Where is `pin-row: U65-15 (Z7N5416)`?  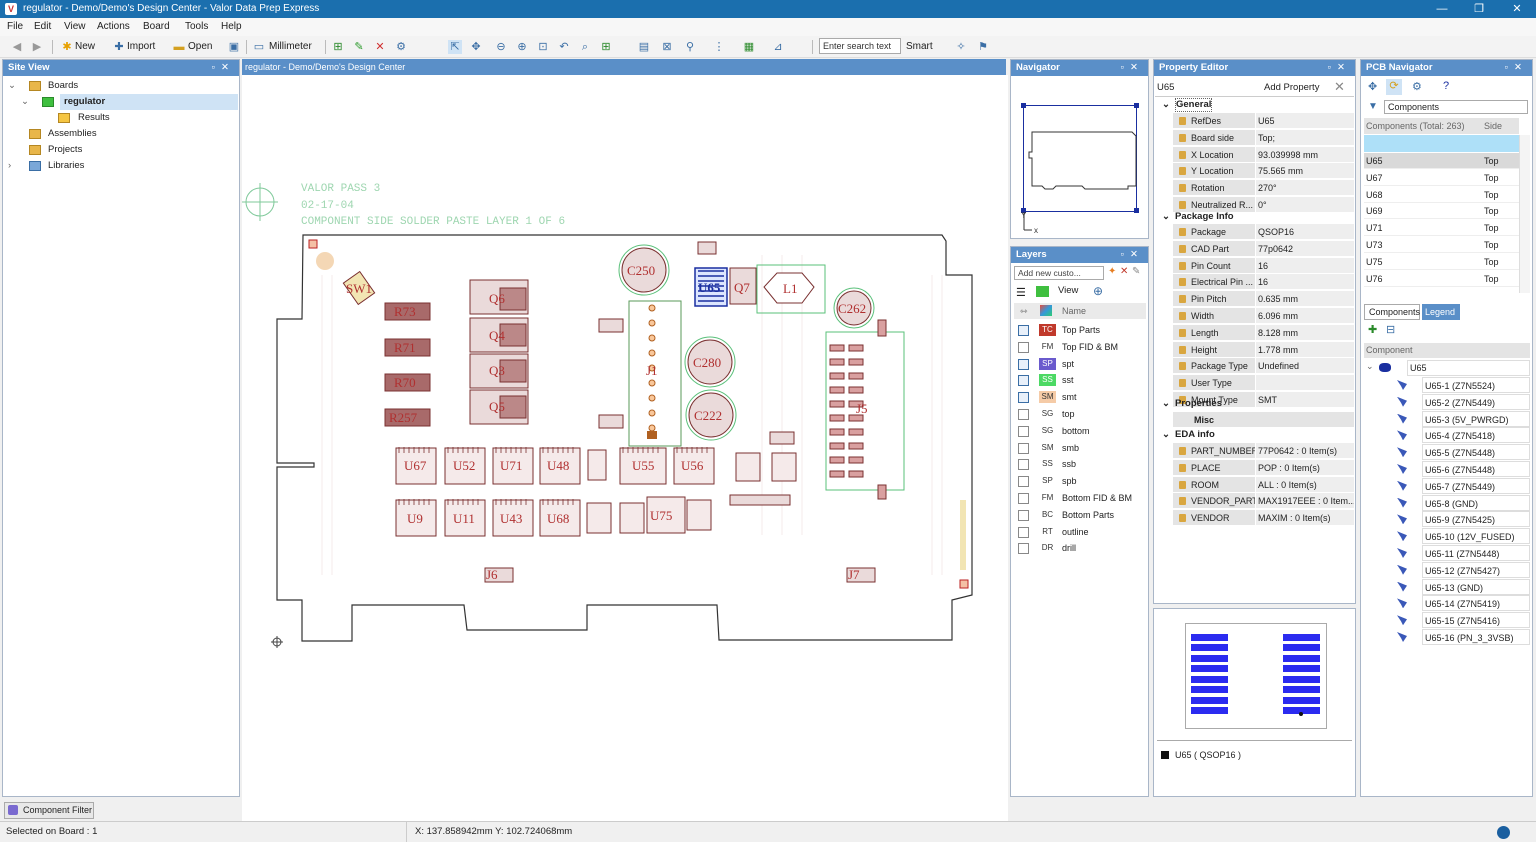 pin-row: U65-15 (Z7N5416) is located at coordinates (1461, 620).